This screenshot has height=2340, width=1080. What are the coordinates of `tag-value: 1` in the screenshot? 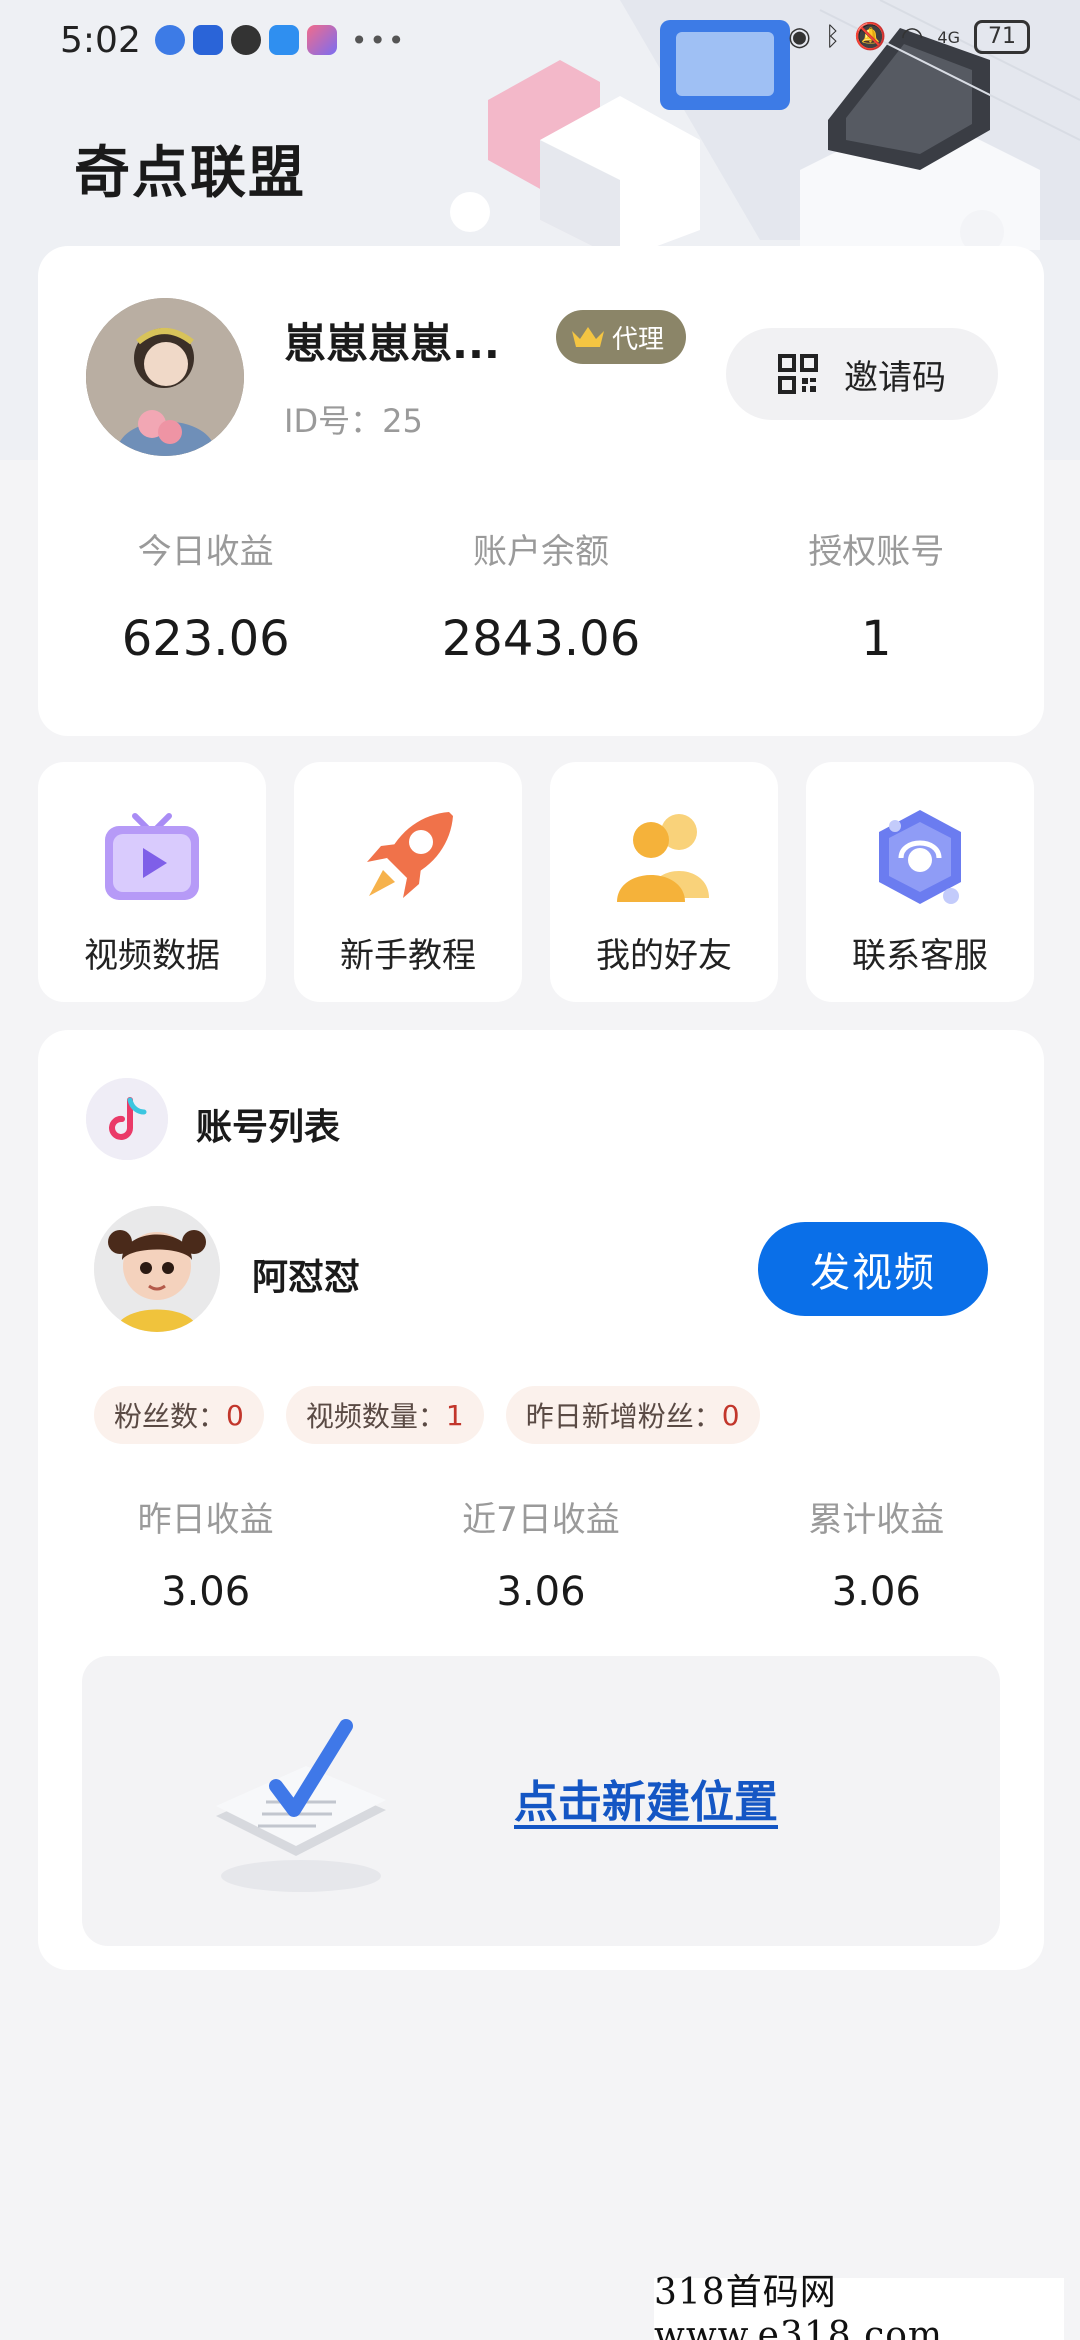 It's located at (454, 1415).